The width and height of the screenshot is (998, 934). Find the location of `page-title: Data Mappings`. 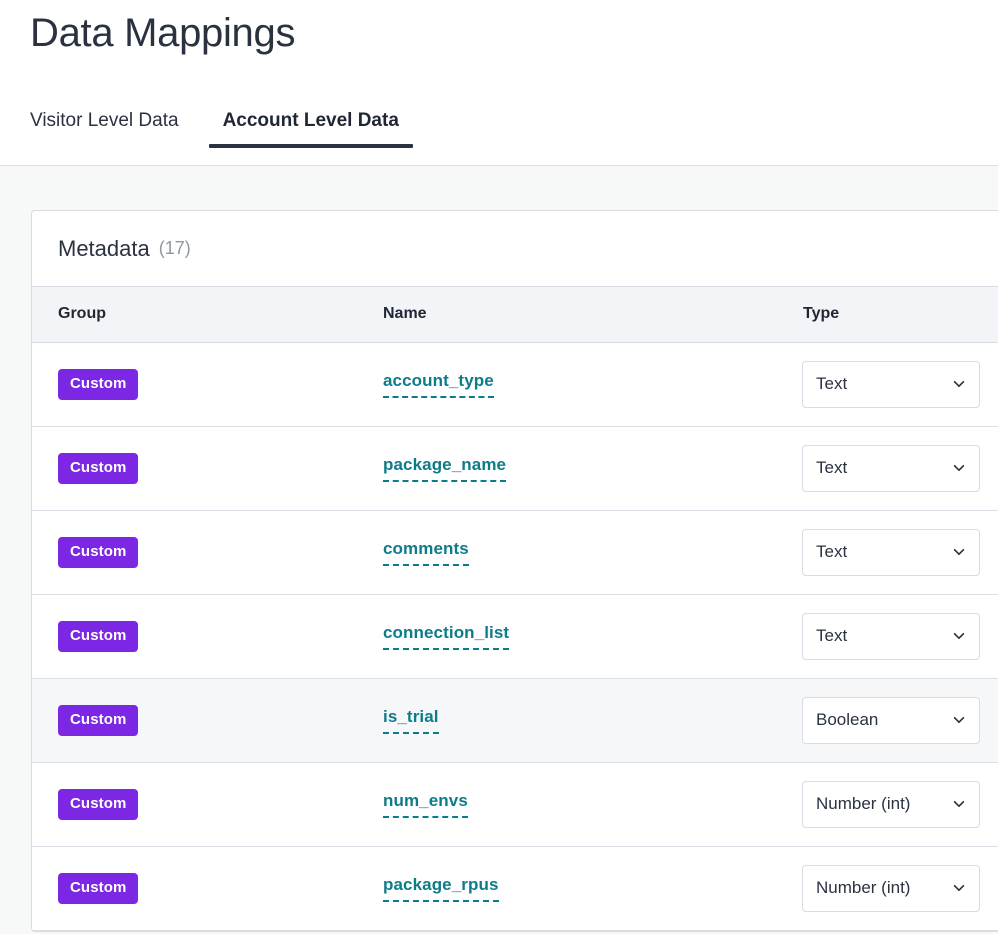

page-title: Data Mappings is located at coordinates (163, 33).